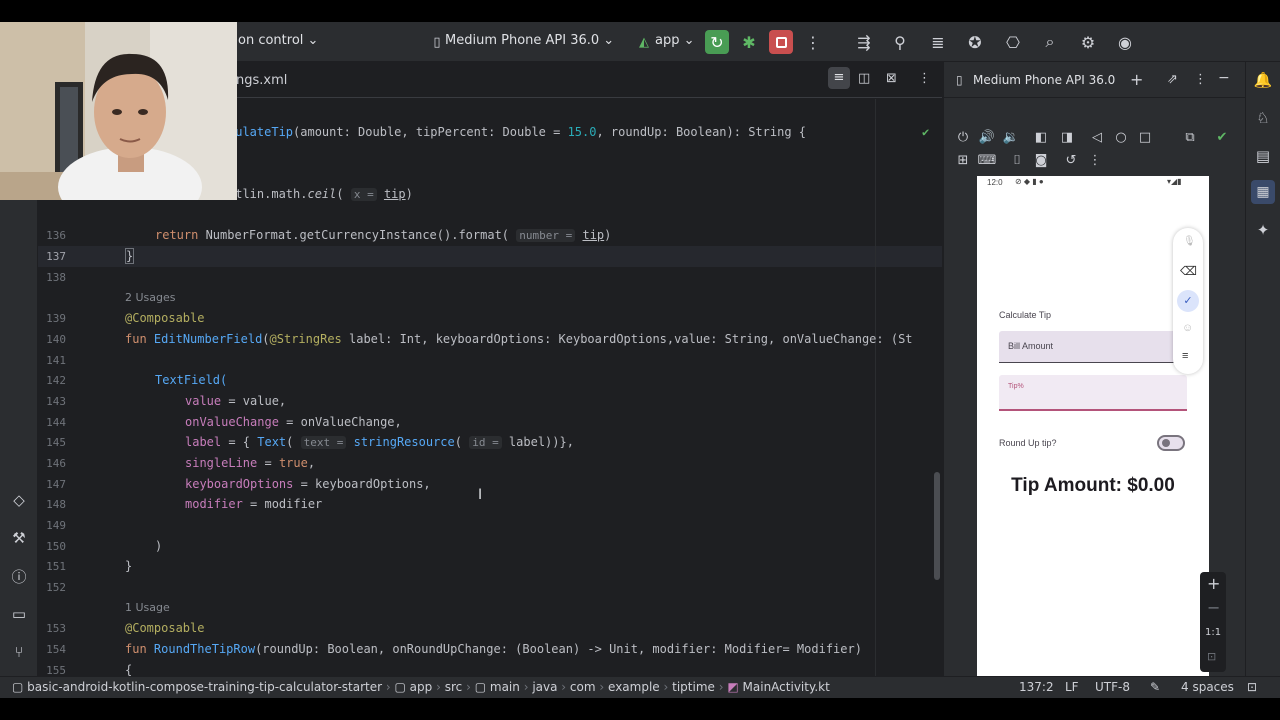 The width and height of the screenshot is (1280, 720). I want to click on tip-percent-field: Tip%, so click(1093, 393).